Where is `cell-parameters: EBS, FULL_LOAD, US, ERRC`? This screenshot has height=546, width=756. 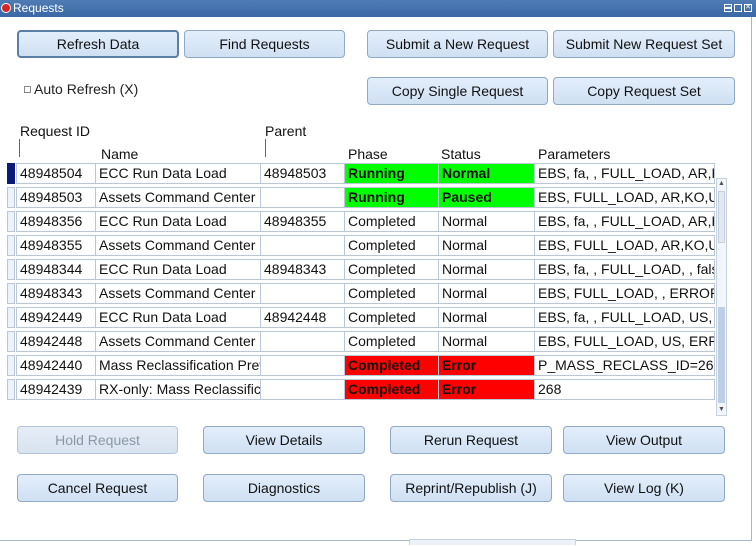 cell-parameters: EBS, FULL_LOAD, US, ERRC is located at coordinates (624, 341).